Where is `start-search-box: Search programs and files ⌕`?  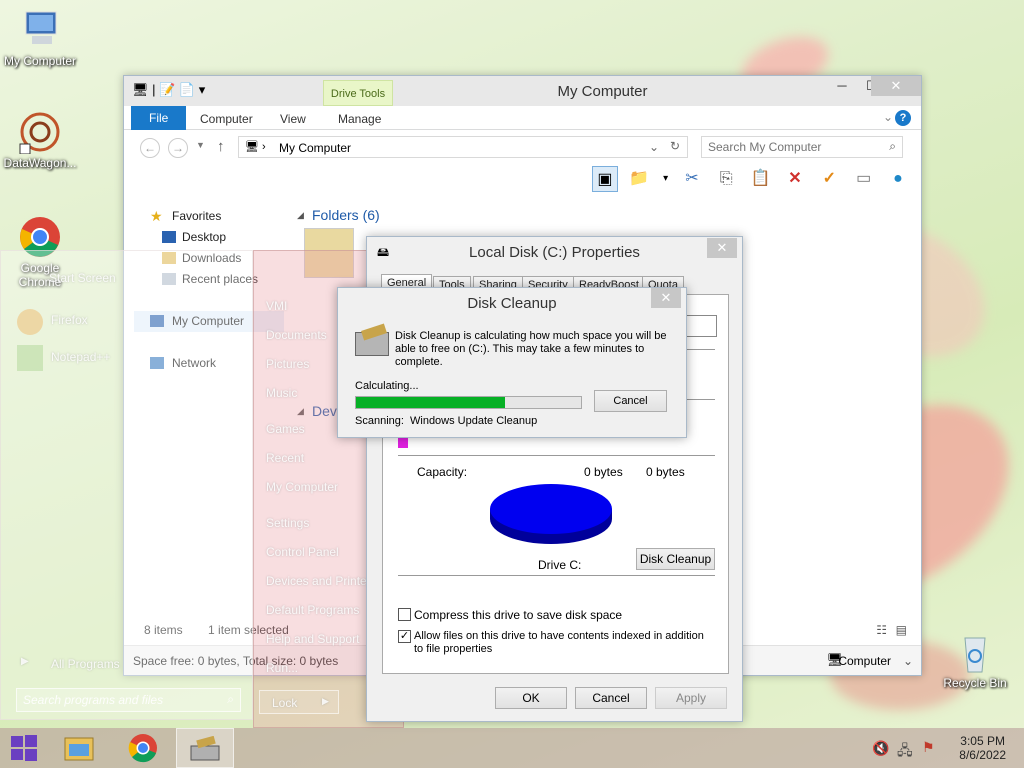 start-search-box: Search programs and files ⌕ is located at coordinates (128, 700).